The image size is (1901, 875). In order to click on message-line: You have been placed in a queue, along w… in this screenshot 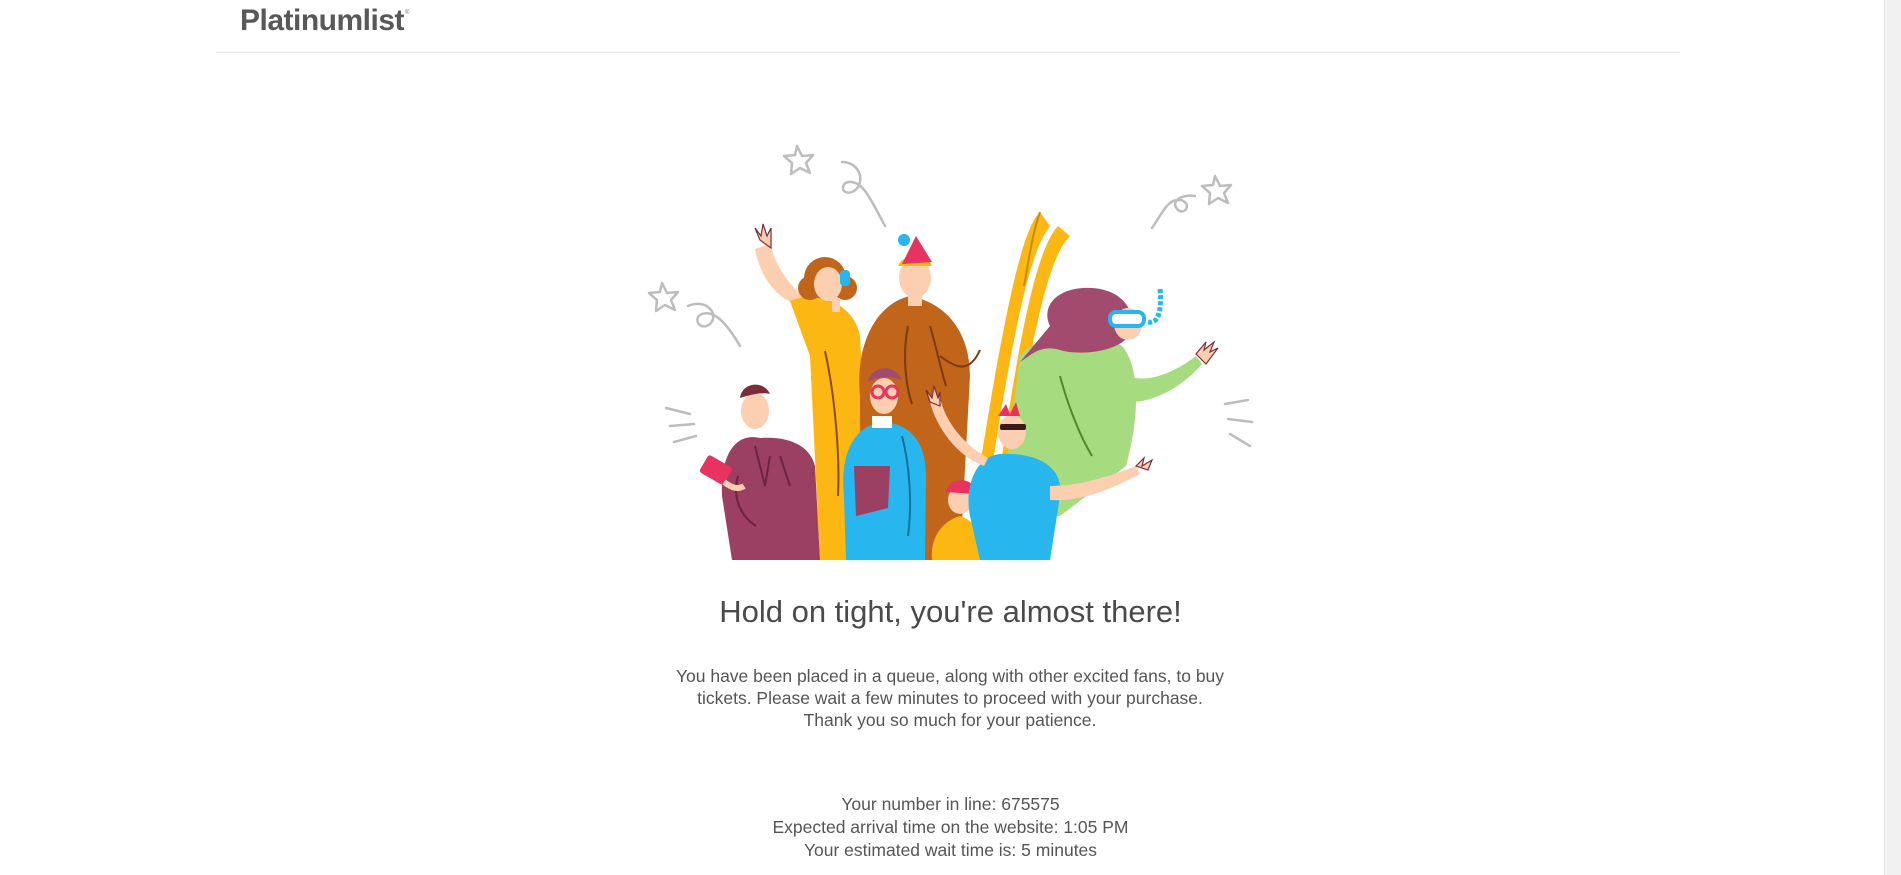, I will do `click(950, 676)`.